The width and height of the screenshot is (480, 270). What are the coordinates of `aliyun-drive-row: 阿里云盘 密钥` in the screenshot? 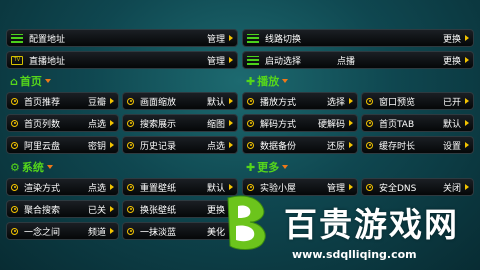 It's located at (62, 145).